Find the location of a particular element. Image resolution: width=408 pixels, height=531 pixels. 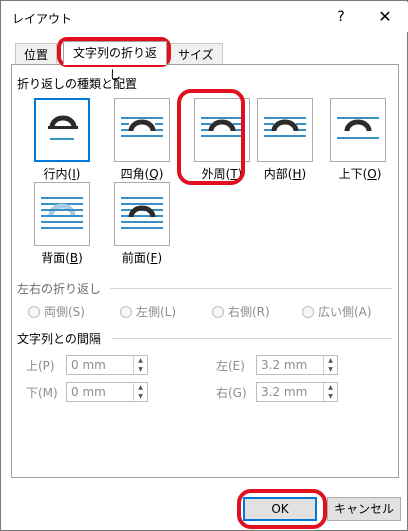

distance-left-spinner: 3.2 mm ▲ ▼ is located at coordinates (297, 365).